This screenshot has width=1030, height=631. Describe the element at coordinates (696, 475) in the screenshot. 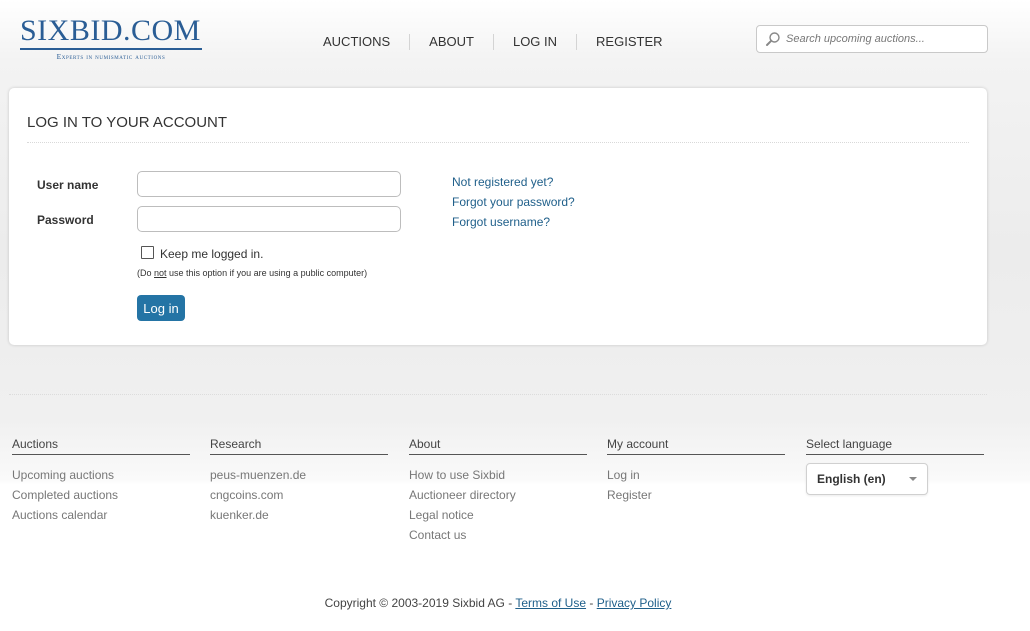

I see `footer-link: Log in` at that location.